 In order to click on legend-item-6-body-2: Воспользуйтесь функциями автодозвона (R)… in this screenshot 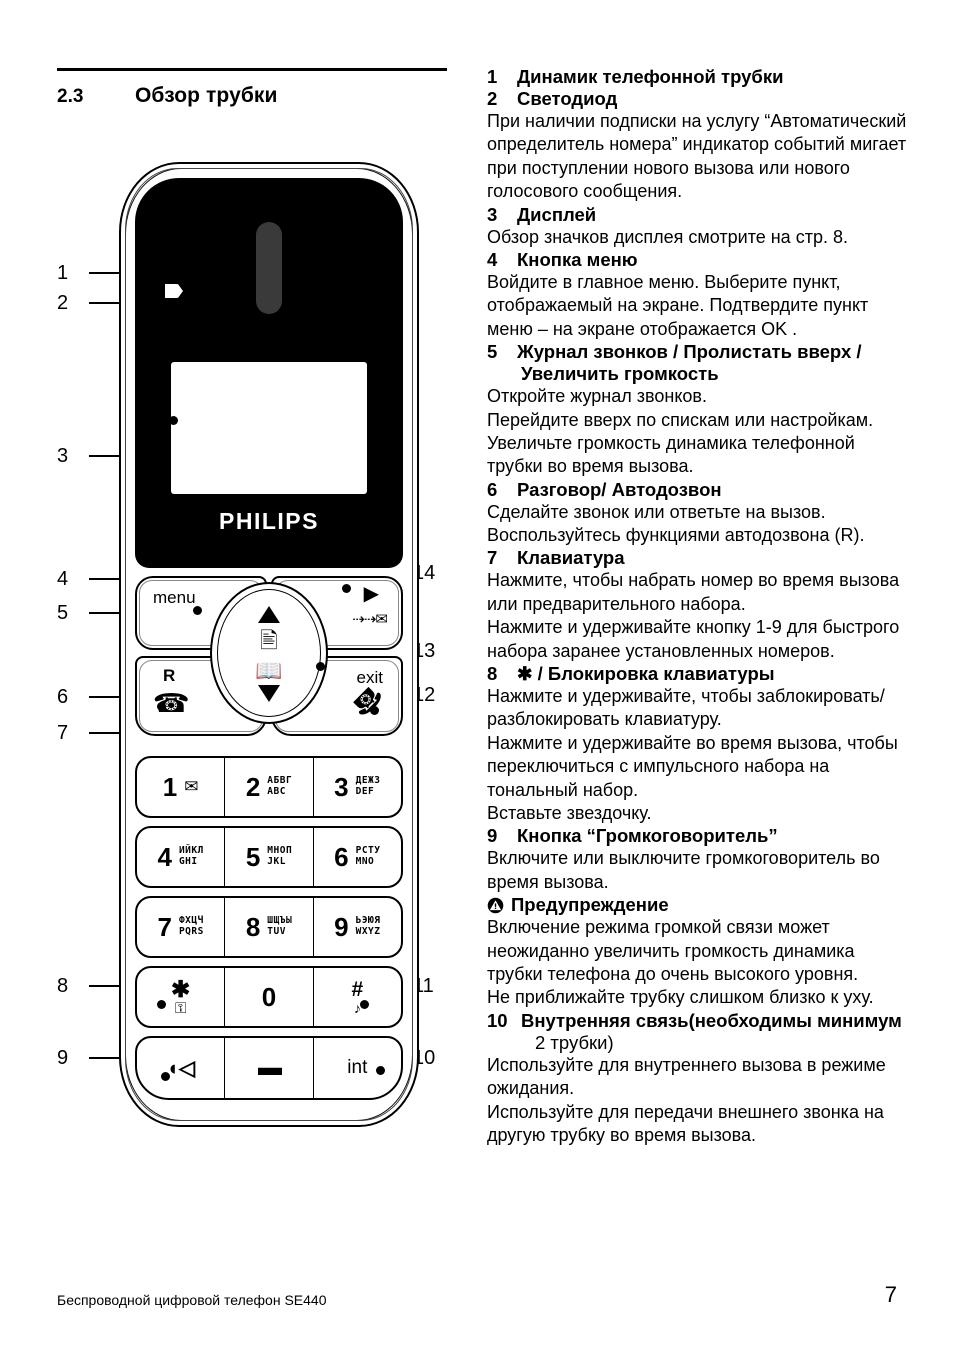, I will do `click(676, 535)`.